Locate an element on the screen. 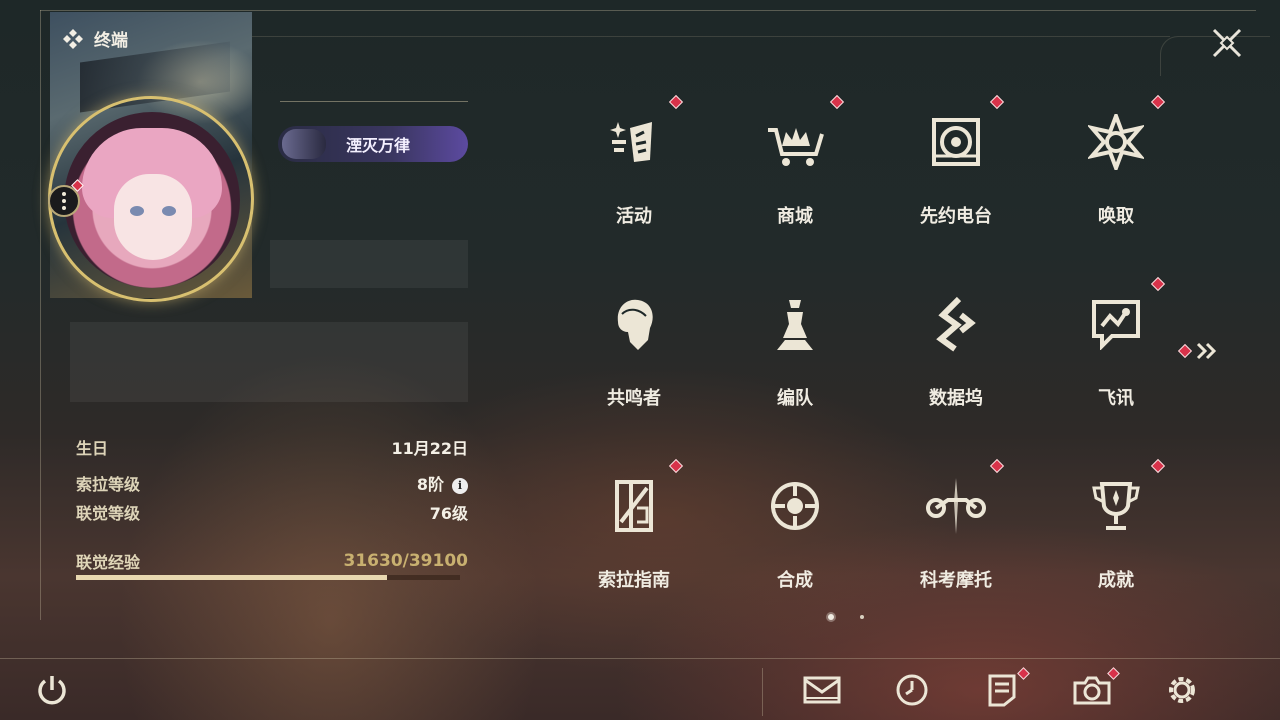  notice-icon is located at coordinates (1002, 690).